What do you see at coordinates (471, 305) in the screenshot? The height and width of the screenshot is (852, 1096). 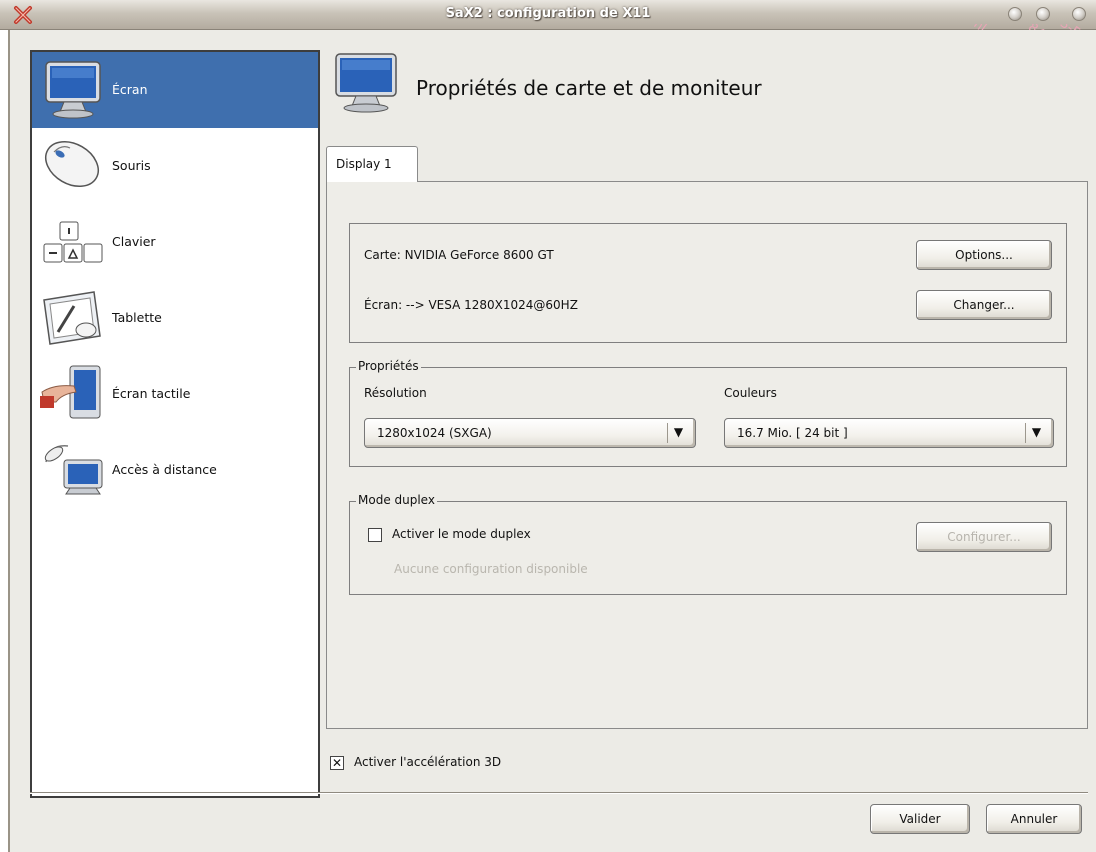 I see `screen-label: Écran: --> VESA 1280X1024@60HZ` at bounding box center [471, 305].